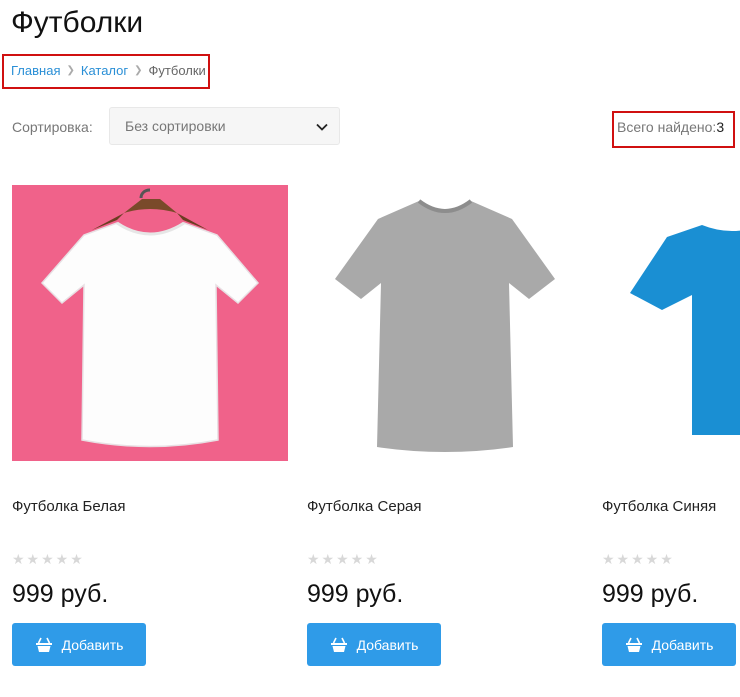 This screenshot has width=740, height=697. I want to click on grey-tshirt-image, so click(445, 325).